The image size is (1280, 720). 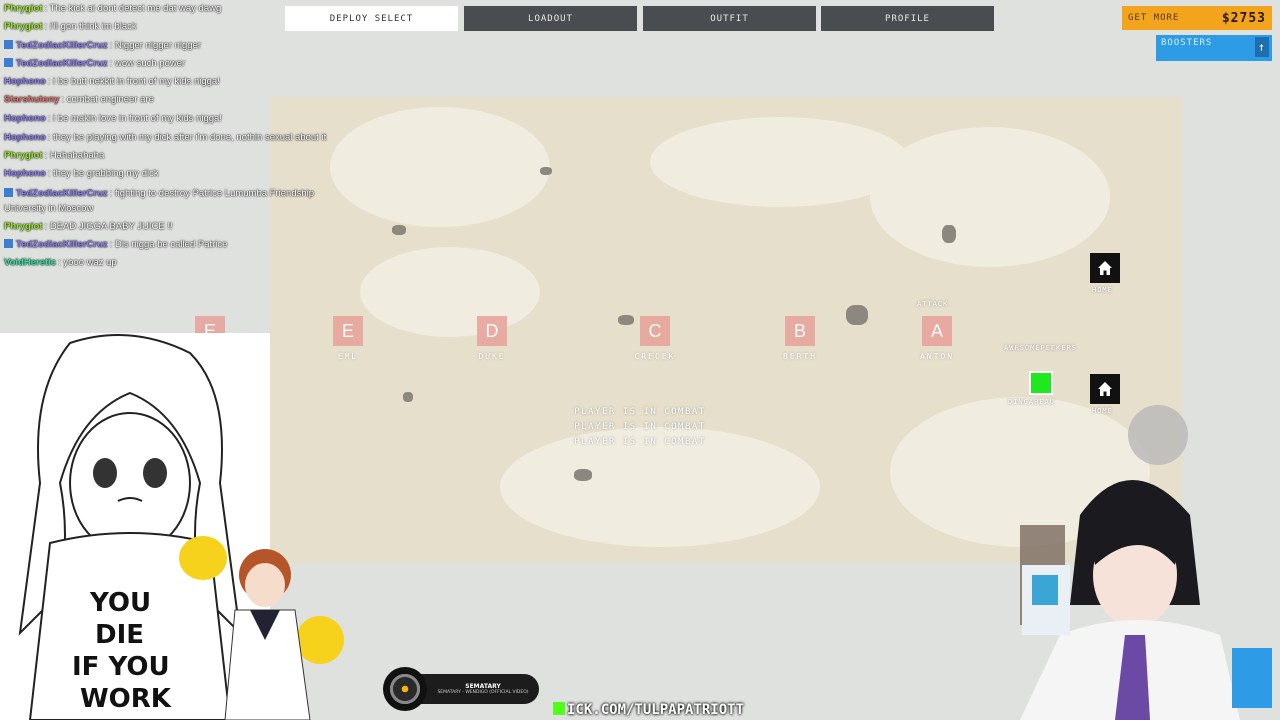 I want to click on chat-message: Starshutony: combat engineer are, so click(x=174, y=100).